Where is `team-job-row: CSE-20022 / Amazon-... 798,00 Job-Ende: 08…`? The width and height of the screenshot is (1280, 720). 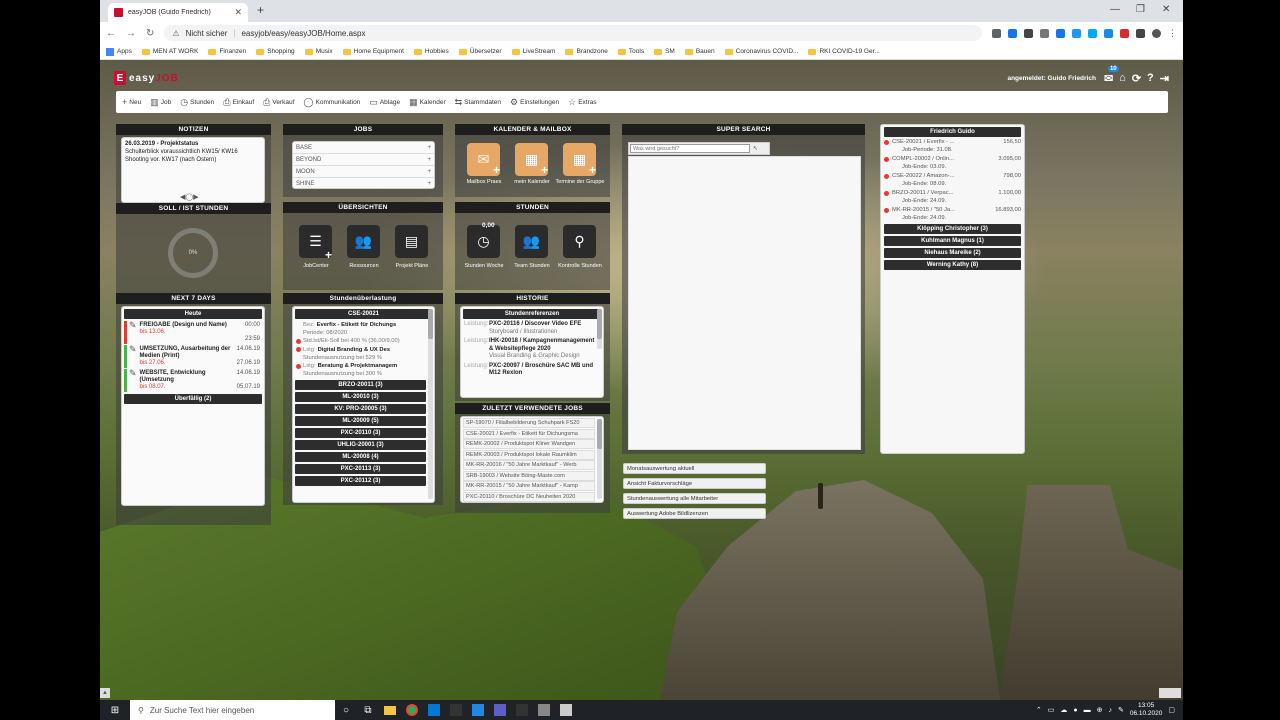 team-job-row: CSE-20022 / Amazon-... 798,00 Job-Ende: 08… is located at coordinates (952, 180).